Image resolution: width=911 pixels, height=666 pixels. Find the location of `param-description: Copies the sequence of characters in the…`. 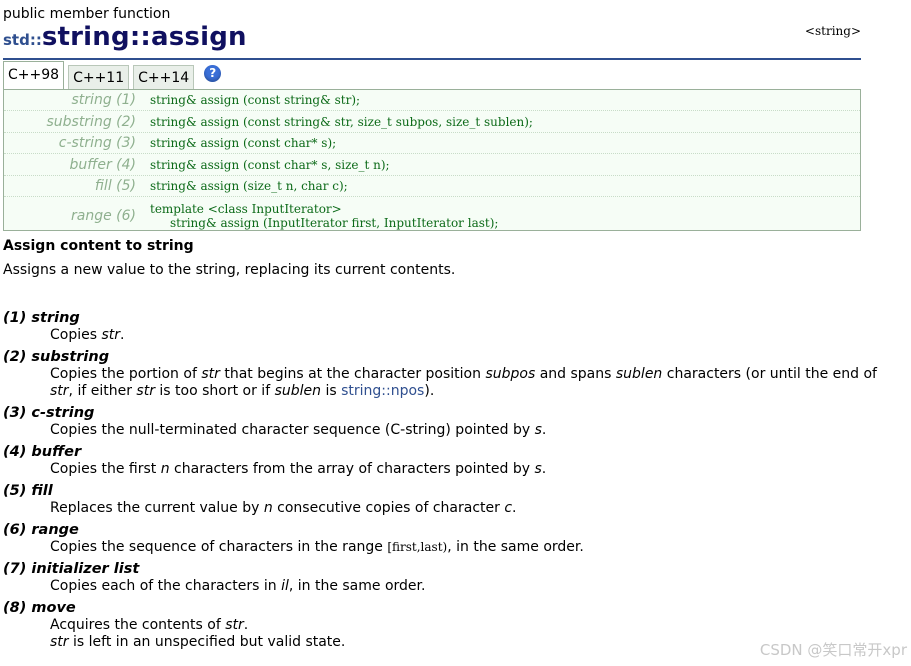

param-description: Copies the sequence of characters in the… is located at coordinates (466, 547).